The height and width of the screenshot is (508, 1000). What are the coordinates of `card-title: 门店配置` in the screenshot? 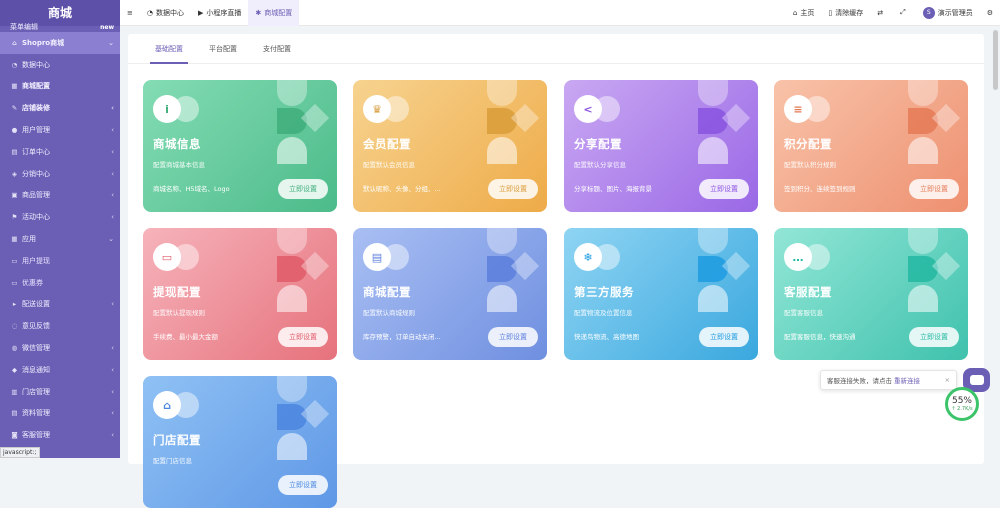 It's located at (177, 440).